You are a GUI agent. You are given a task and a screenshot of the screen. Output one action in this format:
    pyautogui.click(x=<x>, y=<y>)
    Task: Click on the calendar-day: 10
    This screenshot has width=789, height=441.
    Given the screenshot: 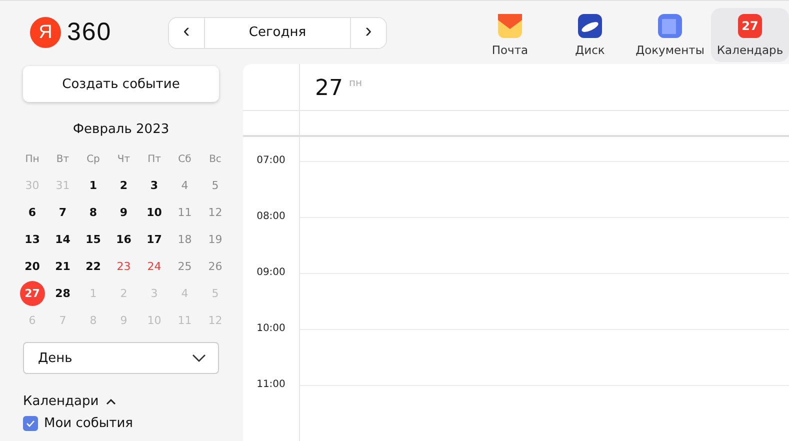 What is the action you would take?
    pyautogui.click(x=154, y=212)
    